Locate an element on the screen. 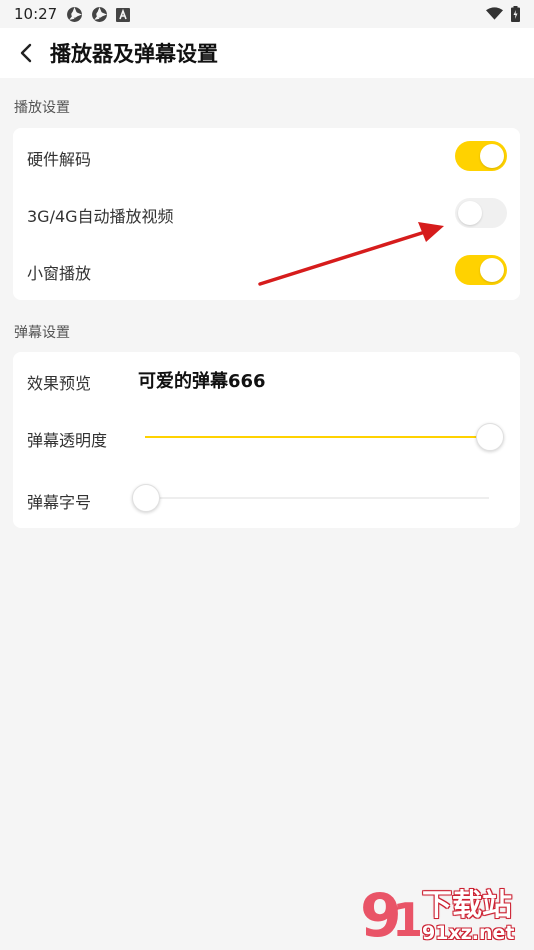  watermark-domain: 91xz.net is located at coordinates (468, 933).